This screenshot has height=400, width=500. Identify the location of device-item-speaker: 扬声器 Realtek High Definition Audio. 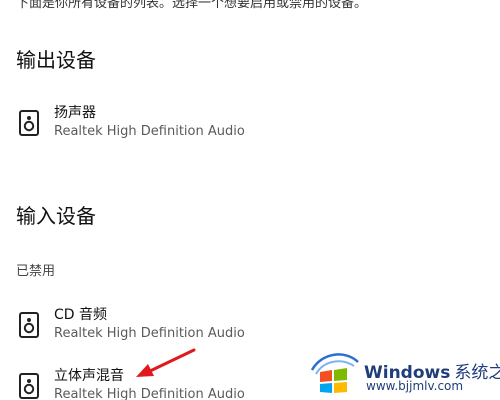
(181, 124).